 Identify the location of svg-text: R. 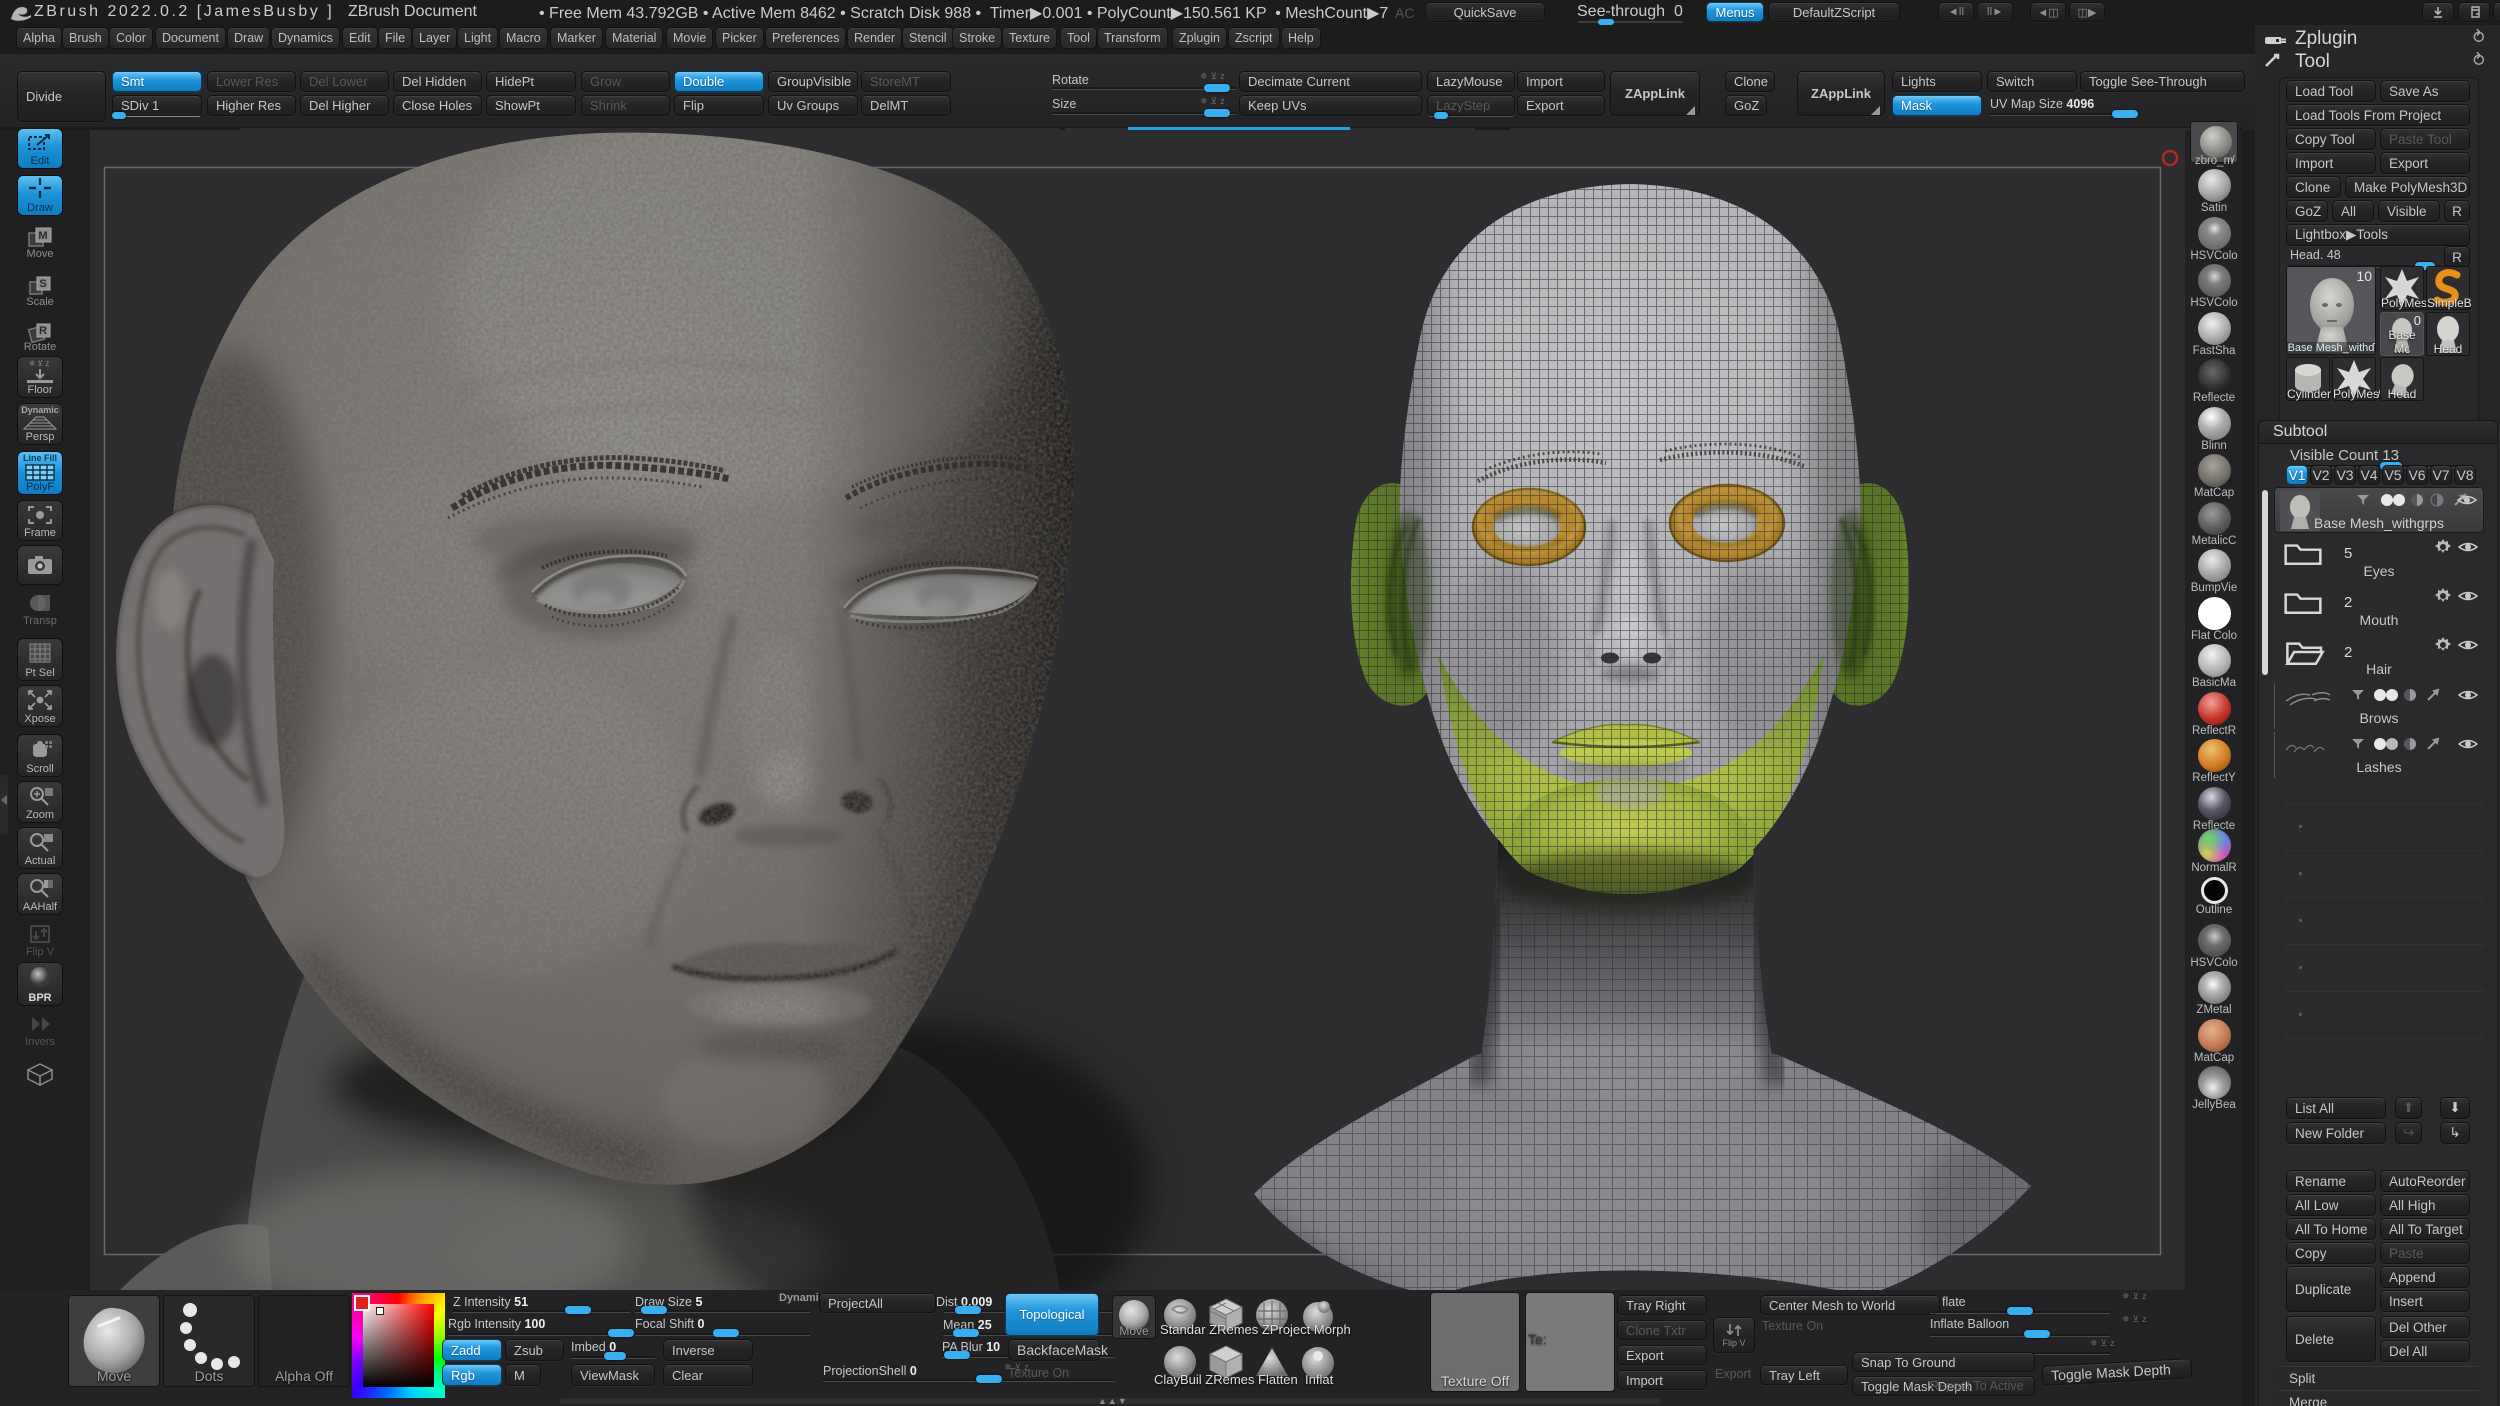
(43, 331).